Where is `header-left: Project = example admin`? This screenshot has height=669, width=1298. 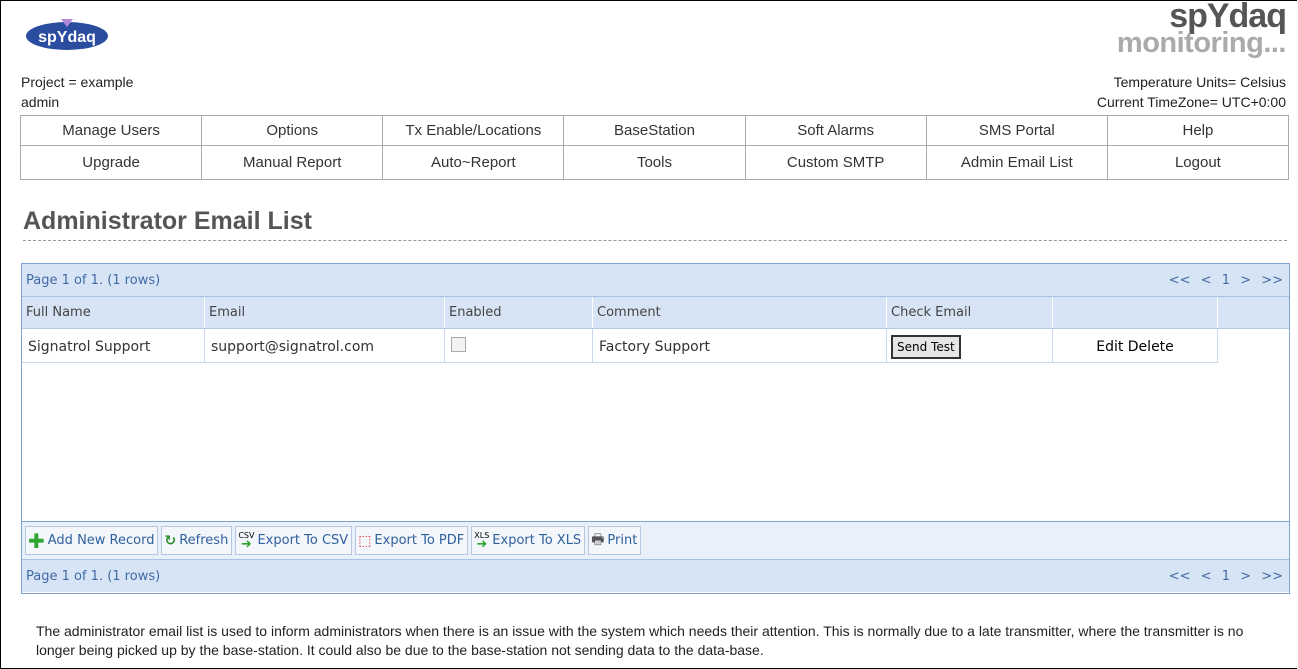 header-left: Project = example admin is located at coordinates (77, 92).